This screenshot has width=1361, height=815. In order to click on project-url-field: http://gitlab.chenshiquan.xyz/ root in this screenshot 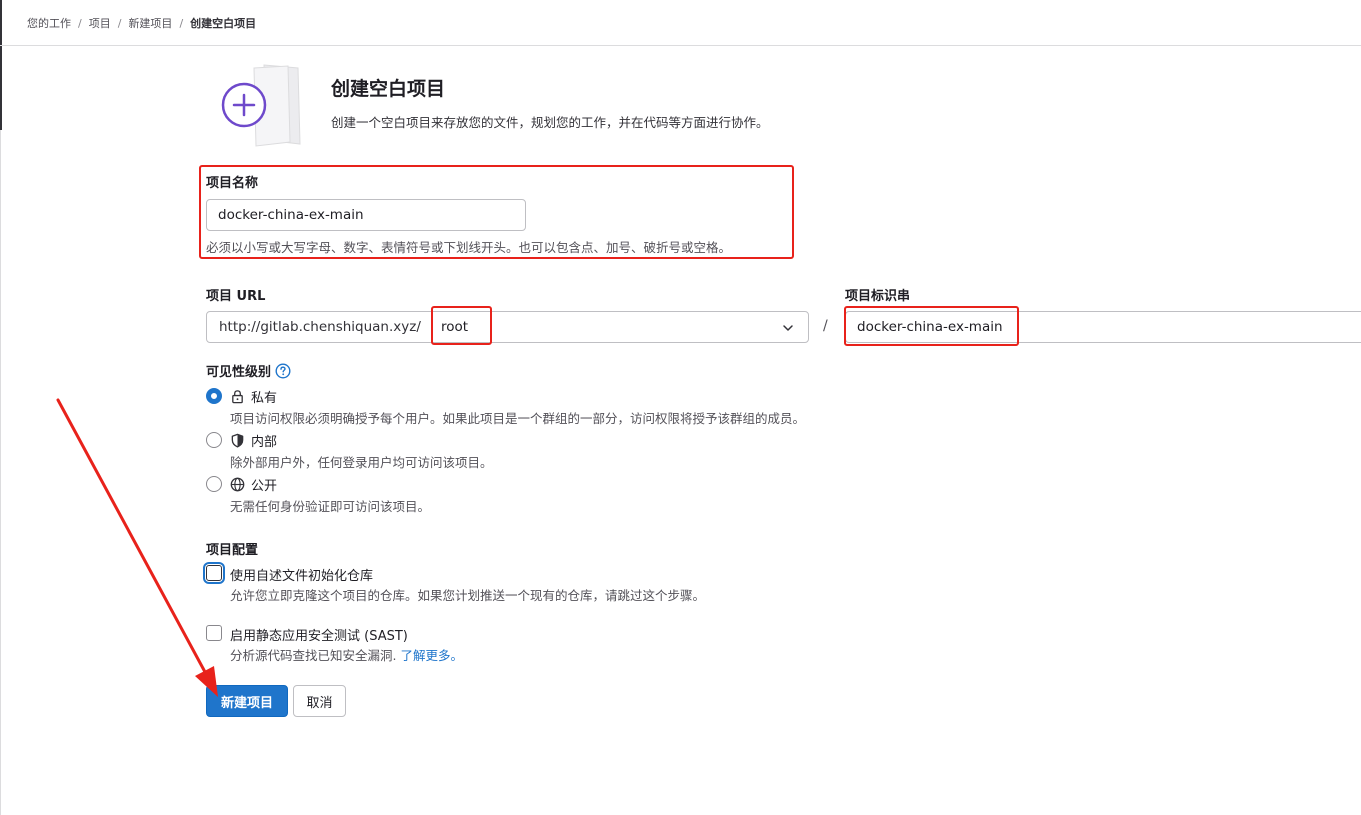, I will do `click(507, 327)`.